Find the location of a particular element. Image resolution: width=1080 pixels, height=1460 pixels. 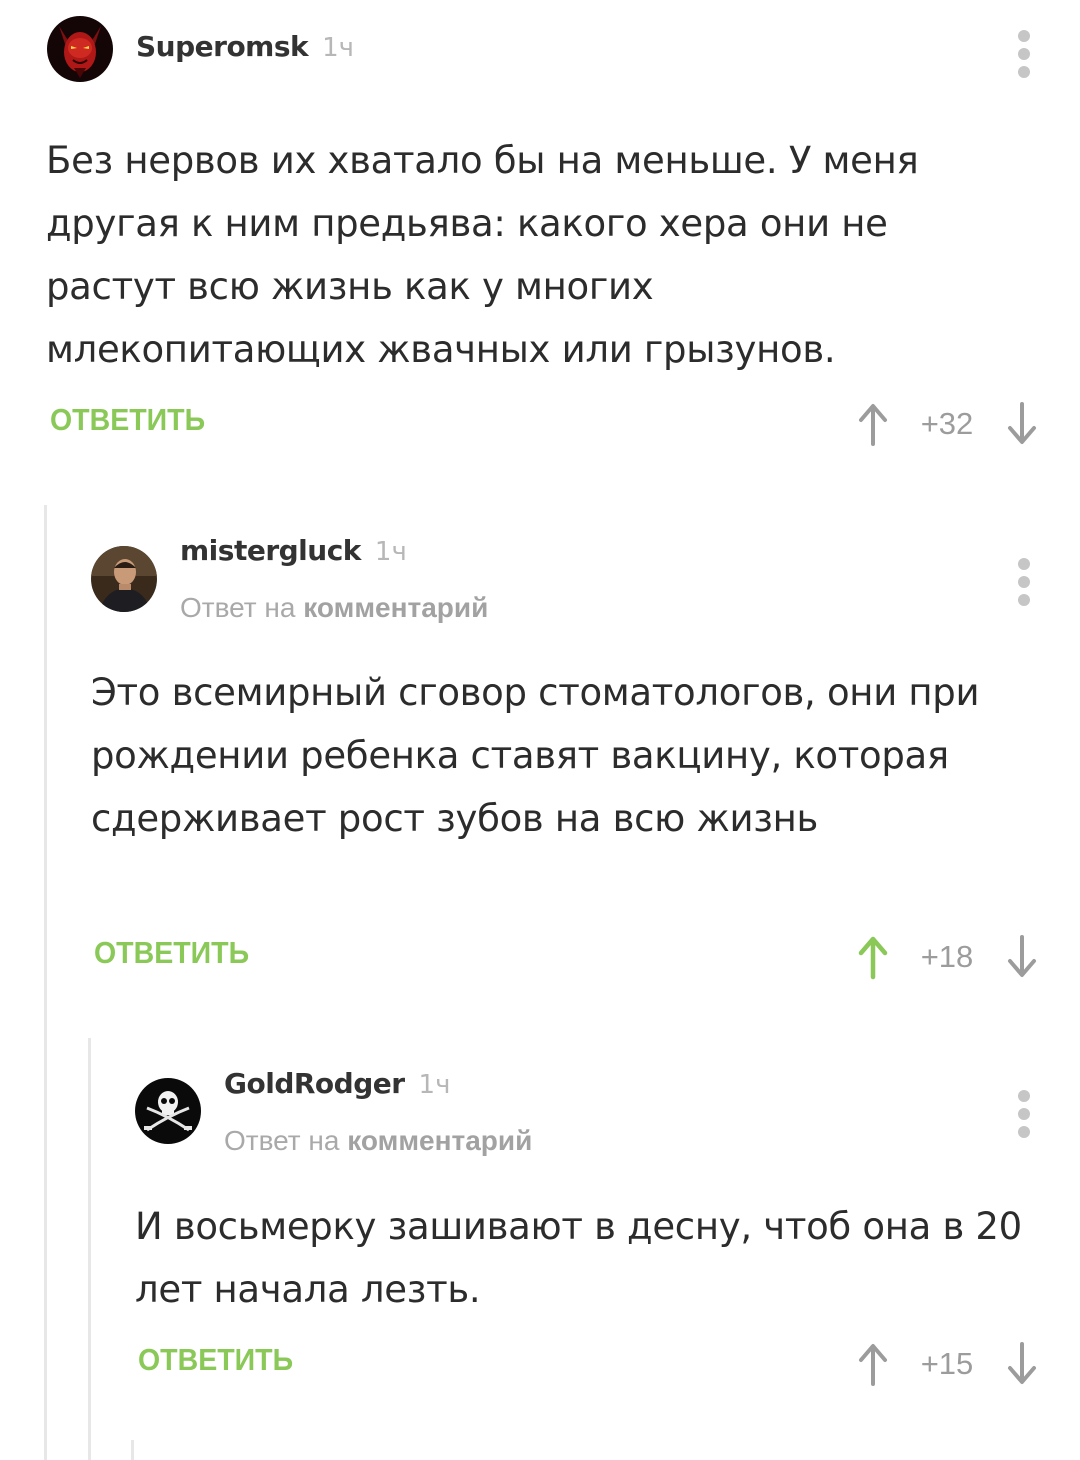

jolly-roger-avatar-icon is located at coordinates (168, 1111).